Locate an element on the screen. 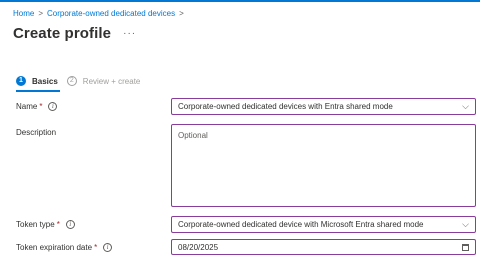 This screenshot has width=480, height=258. wizard-tabs: 1 Basics 2 Review + create is located at coordinates (78, 81).